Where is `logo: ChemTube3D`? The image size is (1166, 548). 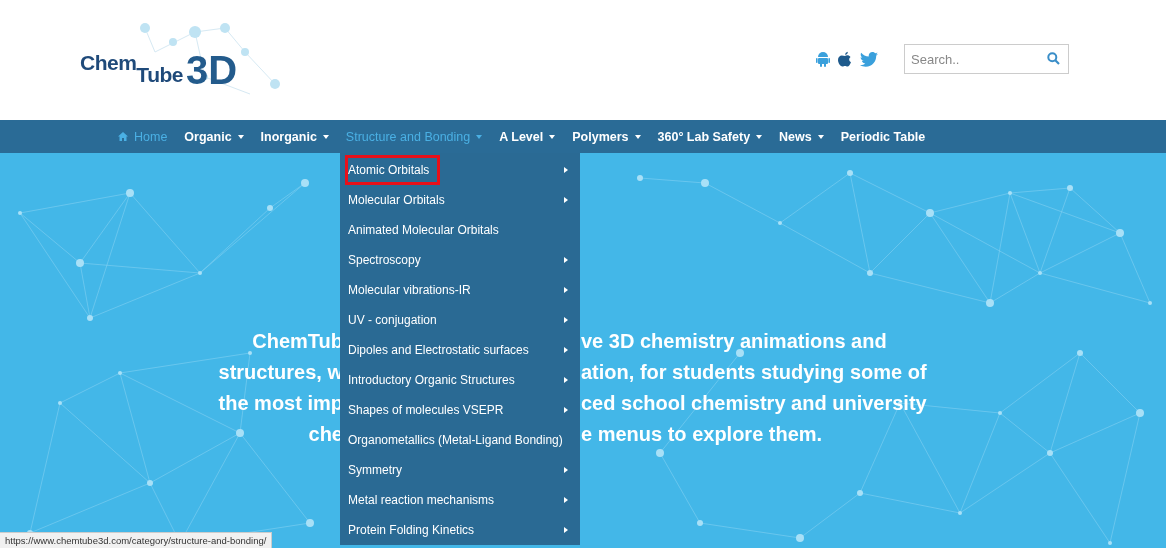 logo: ChemTube3D is located at coordinates (182, 59).